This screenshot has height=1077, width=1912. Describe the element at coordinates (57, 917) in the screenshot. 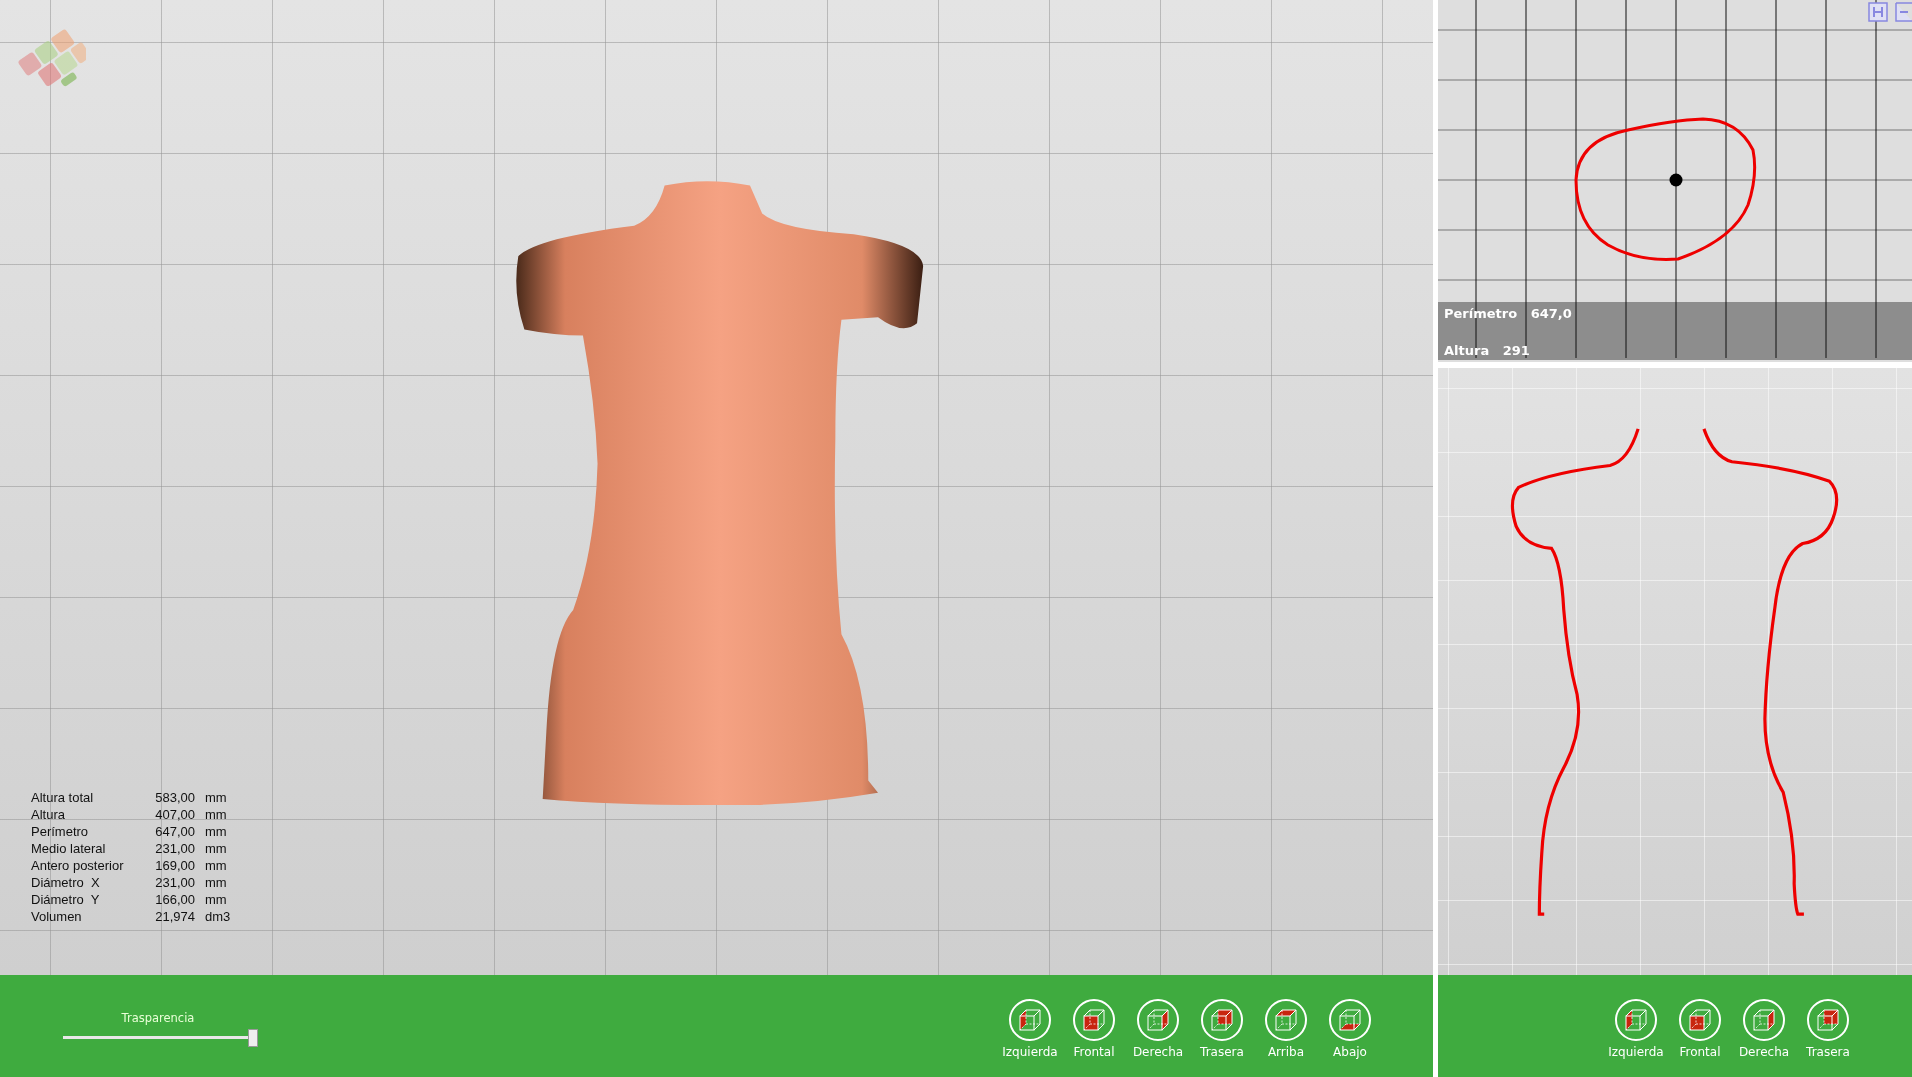

I see `measurement-label: Volumen` at that location.